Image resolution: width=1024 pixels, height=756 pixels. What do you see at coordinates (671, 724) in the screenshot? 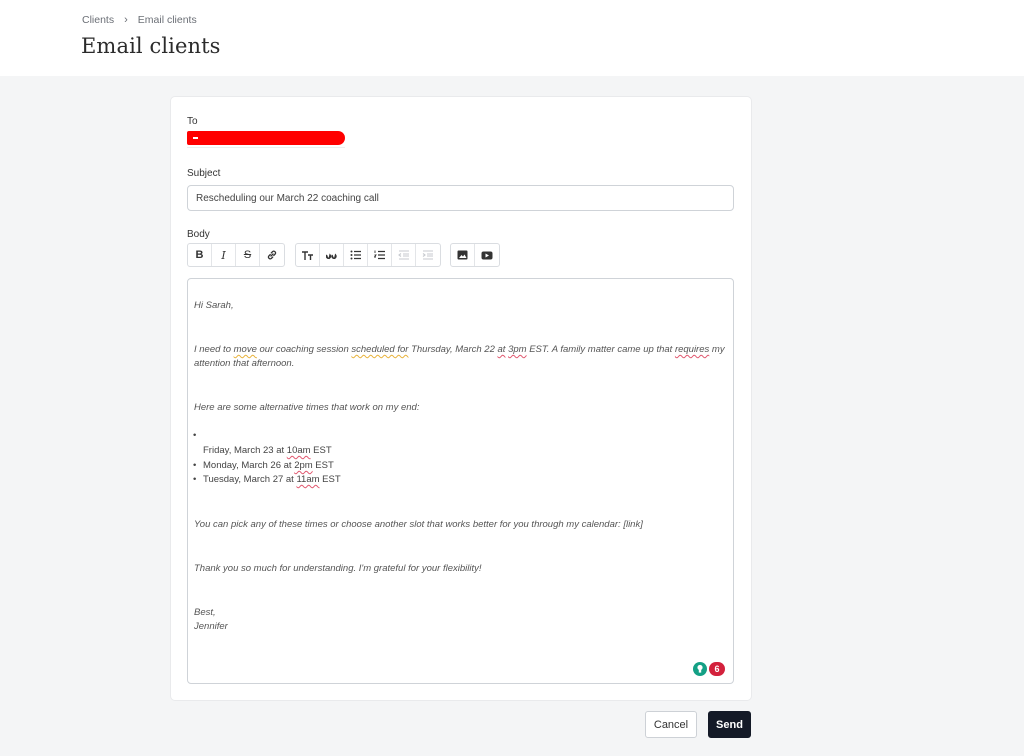
I see `cancel-button: Cancel` at bounding box center [671, 724].